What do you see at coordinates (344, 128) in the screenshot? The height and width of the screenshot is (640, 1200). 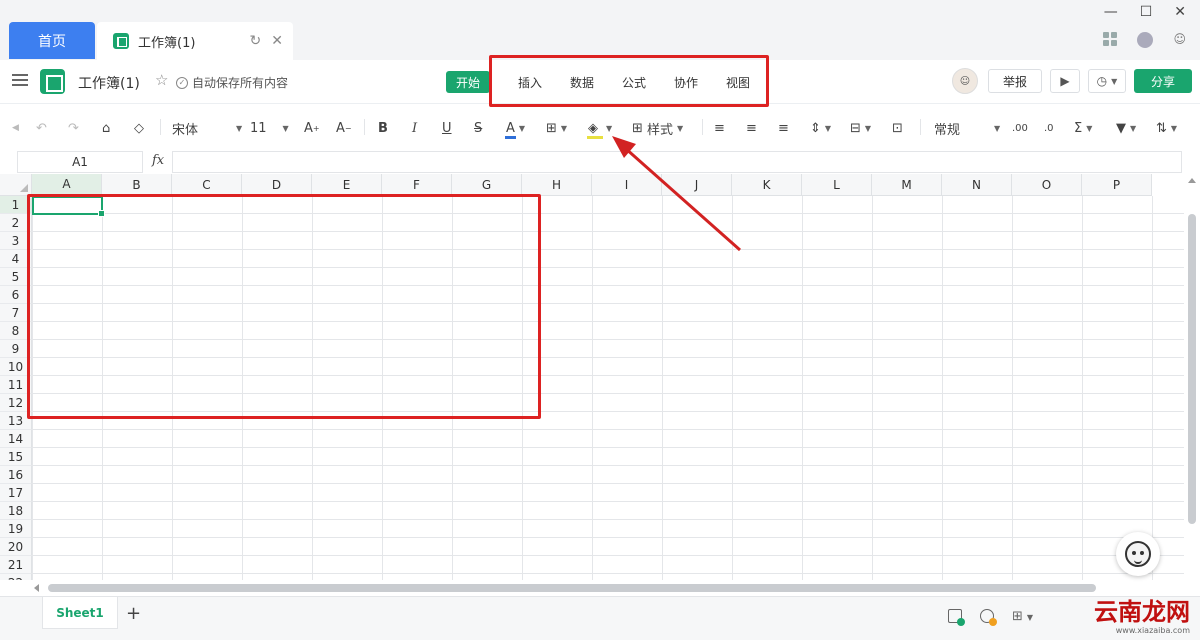 I see `decrease-font-icon: A −` at bounding box center [344, 128].